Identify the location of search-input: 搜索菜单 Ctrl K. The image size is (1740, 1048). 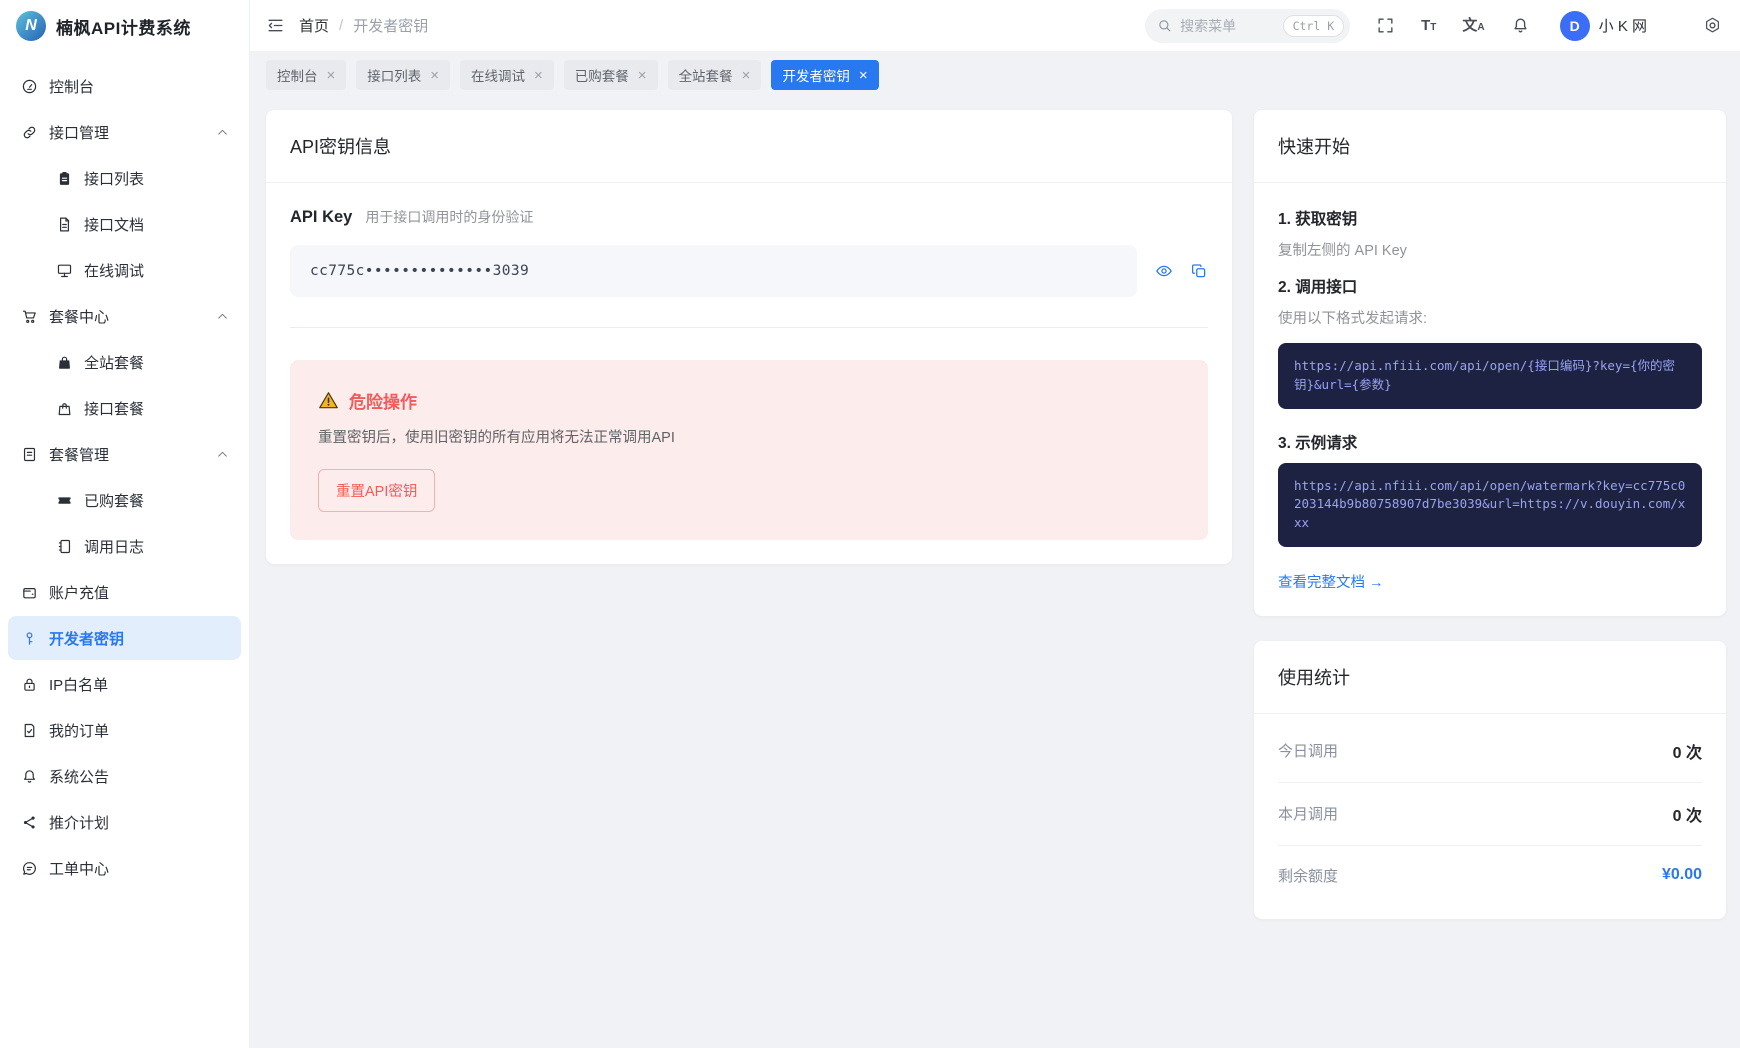
(1248, 25).